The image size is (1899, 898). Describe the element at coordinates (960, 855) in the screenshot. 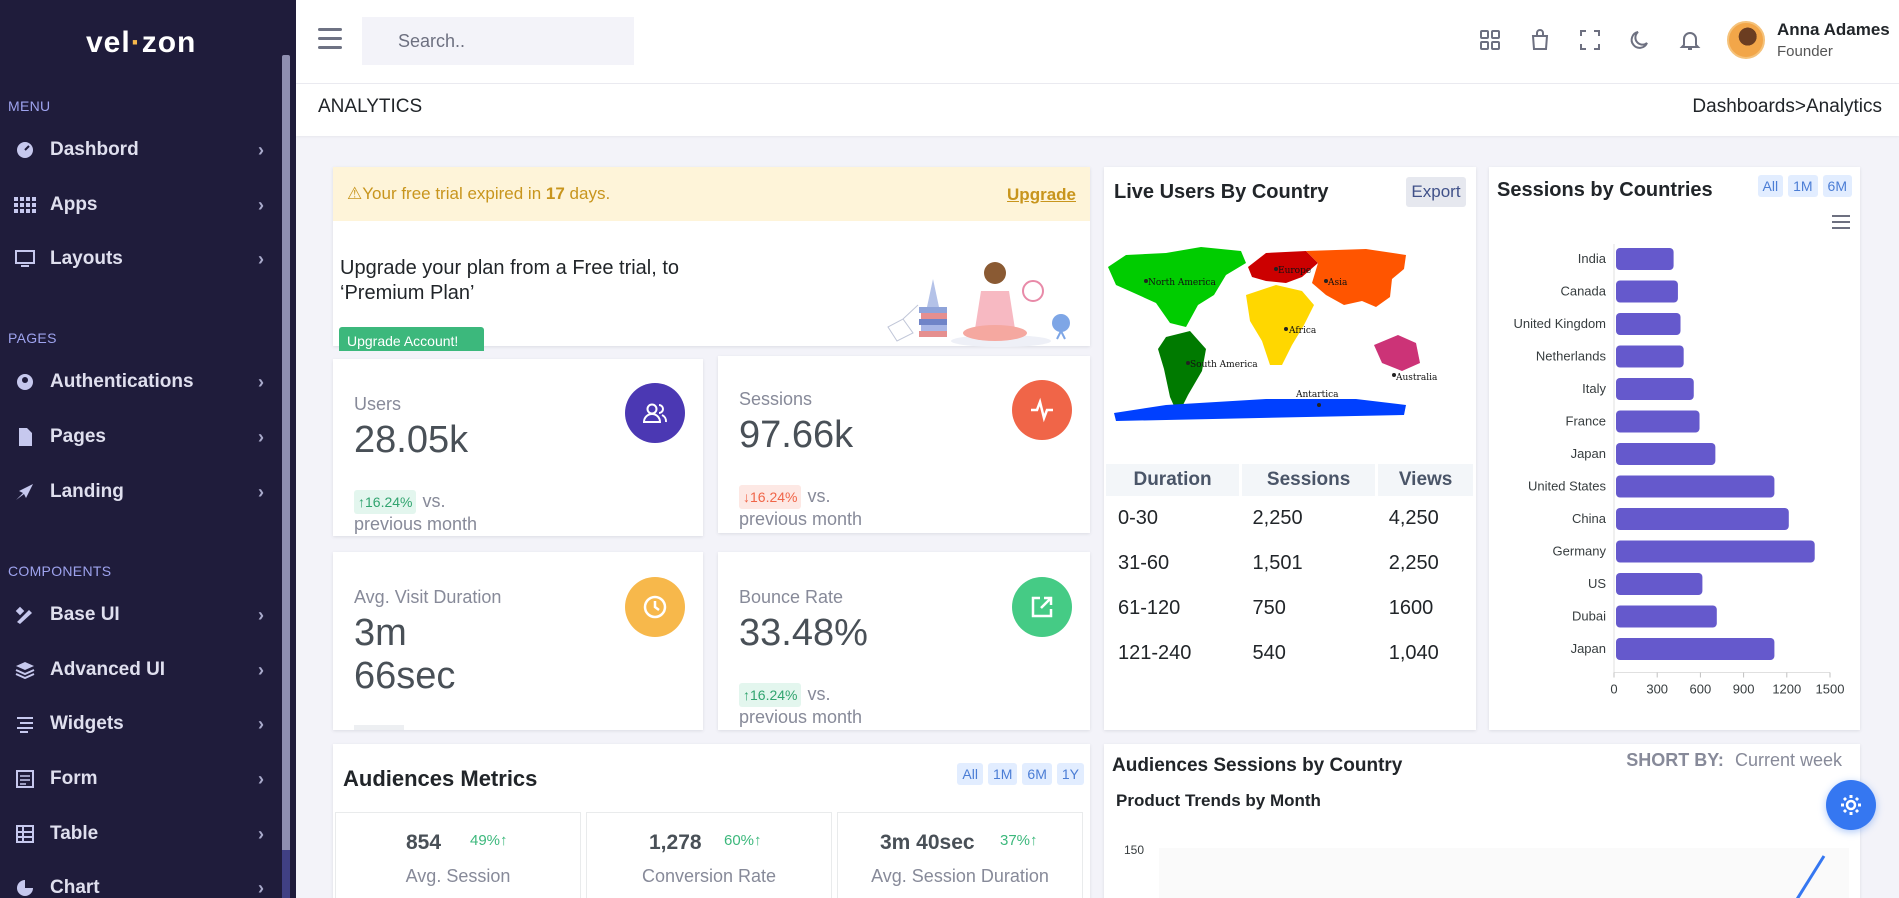

I see `metric-avg-session-duration: 3m 40sec 37%↑ Avg. Session Duration` at that location.